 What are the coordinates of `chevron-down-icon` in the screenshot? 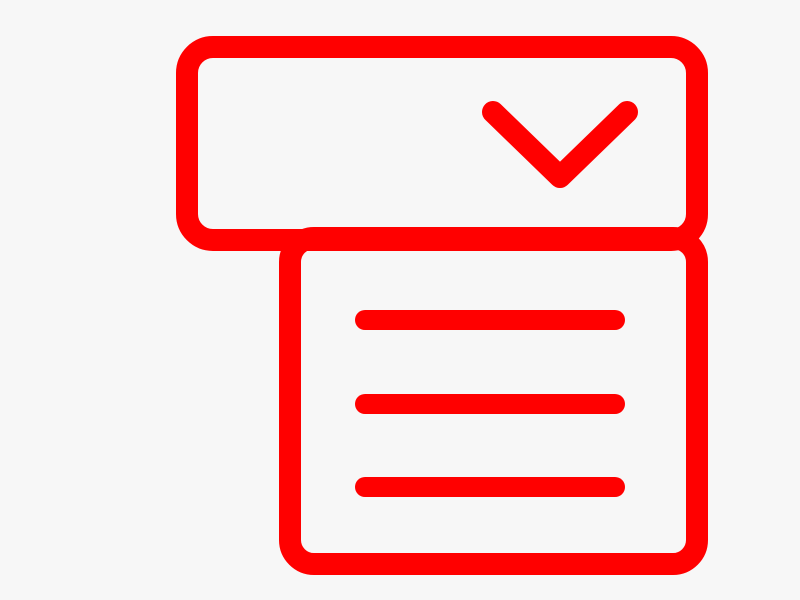 It's located at (560, 144).